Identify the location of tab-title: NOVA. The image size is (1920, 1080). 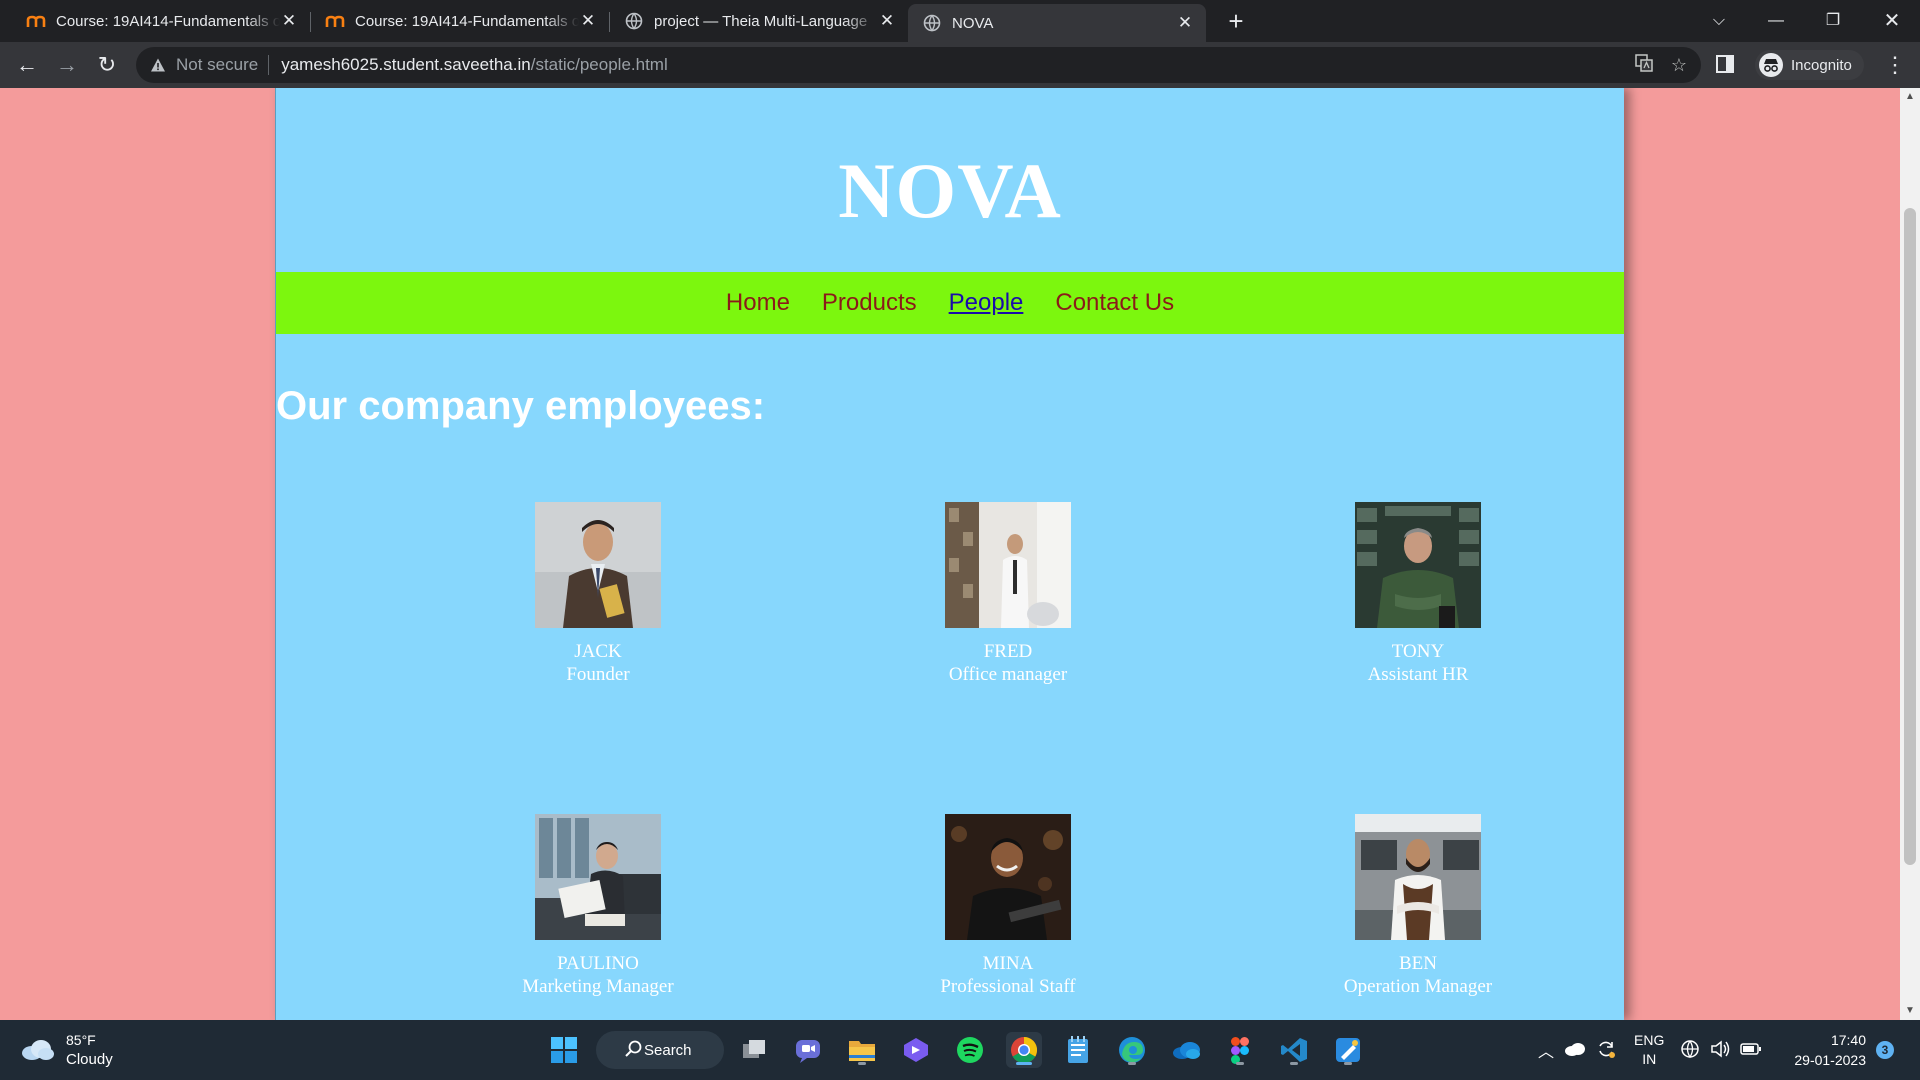
(973, 23).